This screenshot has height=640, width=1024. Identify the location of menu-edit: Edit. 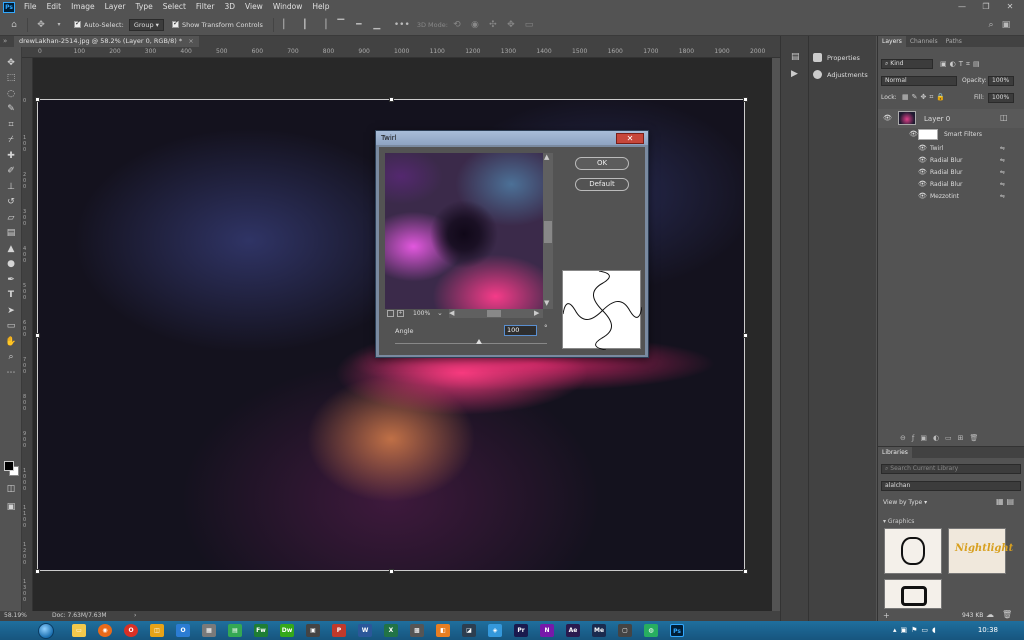
(54, 7).